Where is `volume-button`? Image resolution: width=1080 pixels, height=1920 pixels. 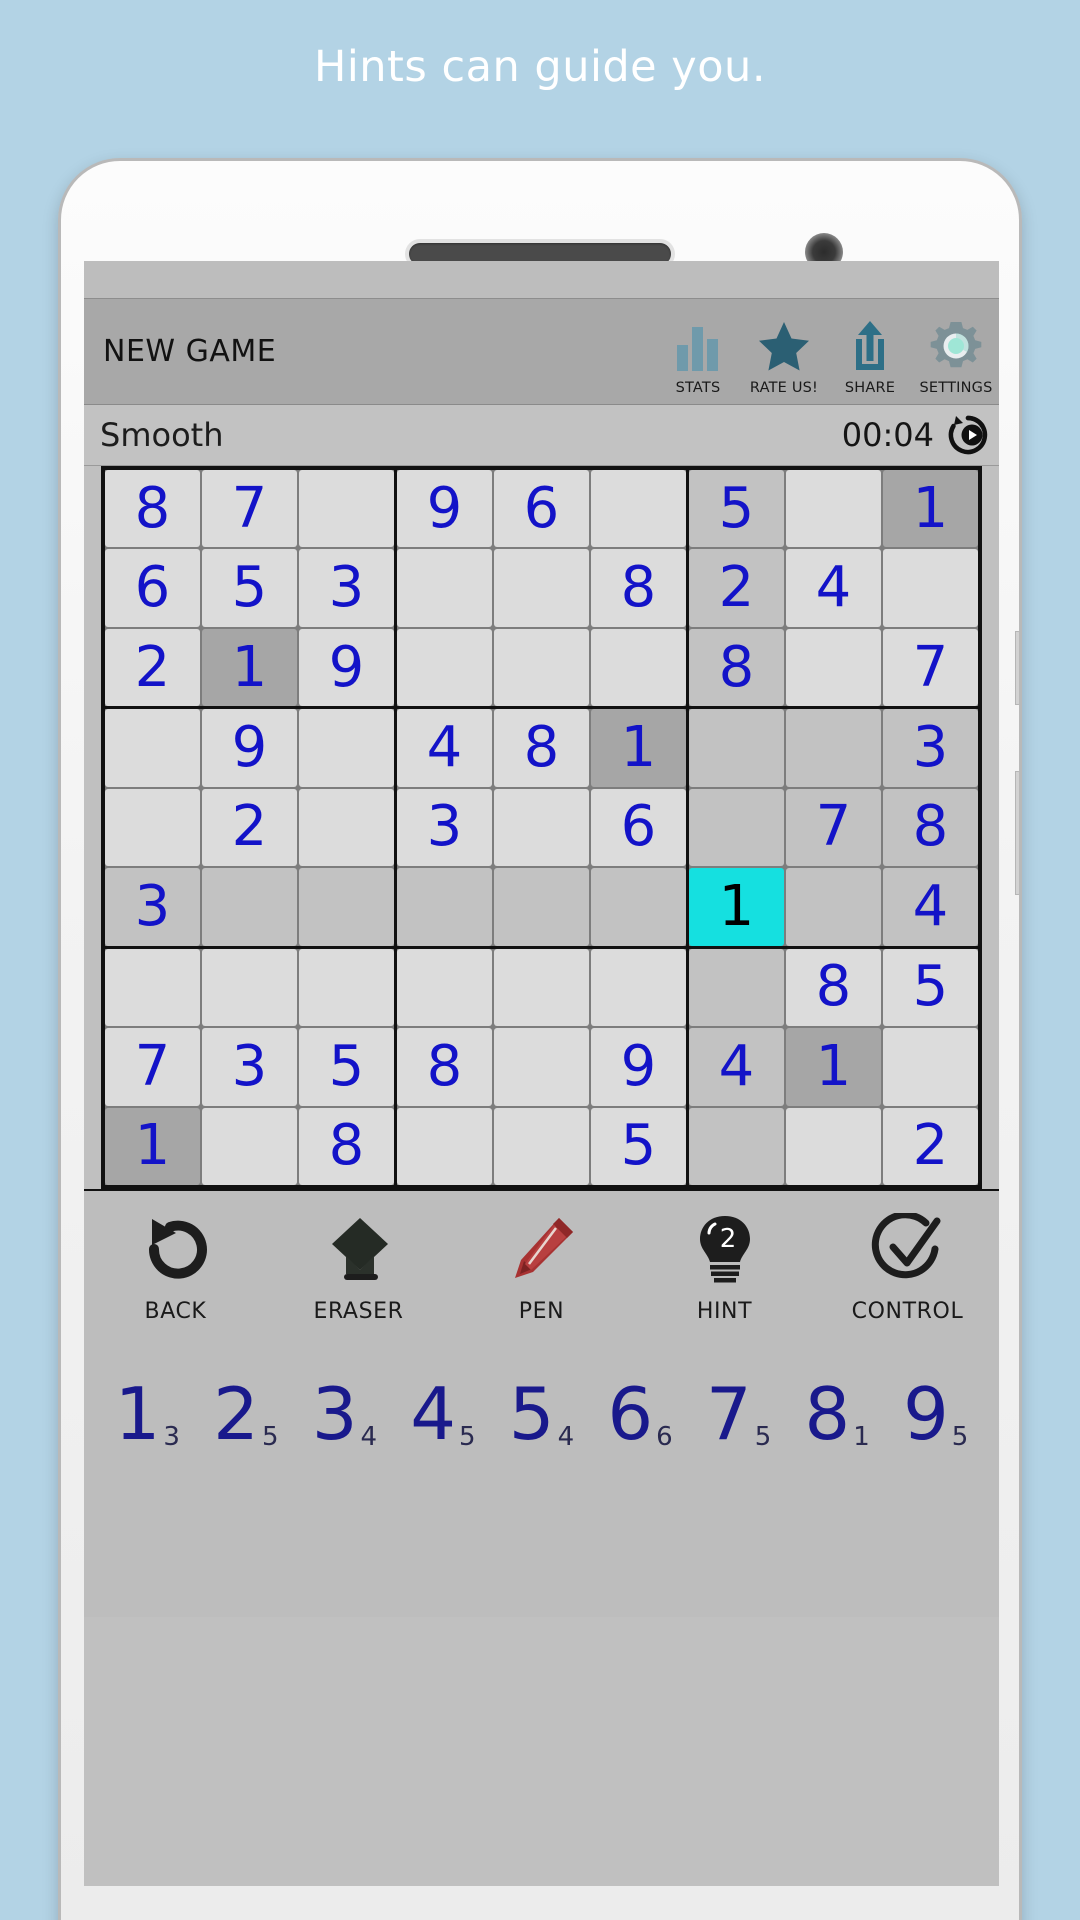 volume-button is located at coordinates (1017, 668).